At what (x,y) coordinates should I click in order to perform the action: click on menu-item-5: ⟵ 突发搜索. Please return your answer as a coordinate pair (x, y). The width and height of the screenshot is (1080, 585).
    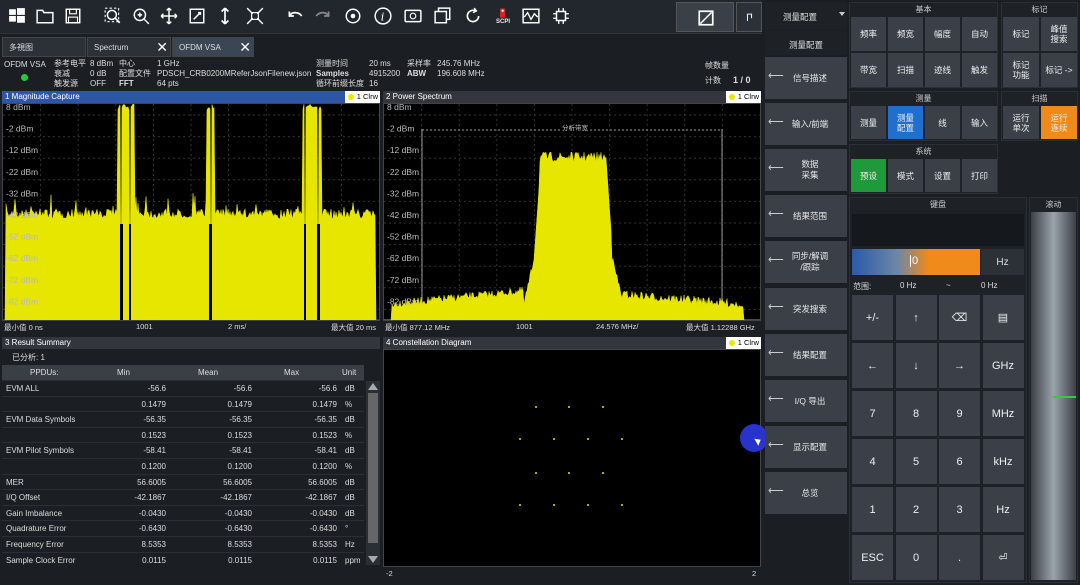
    Looking at the image, I should click on (806, 309).